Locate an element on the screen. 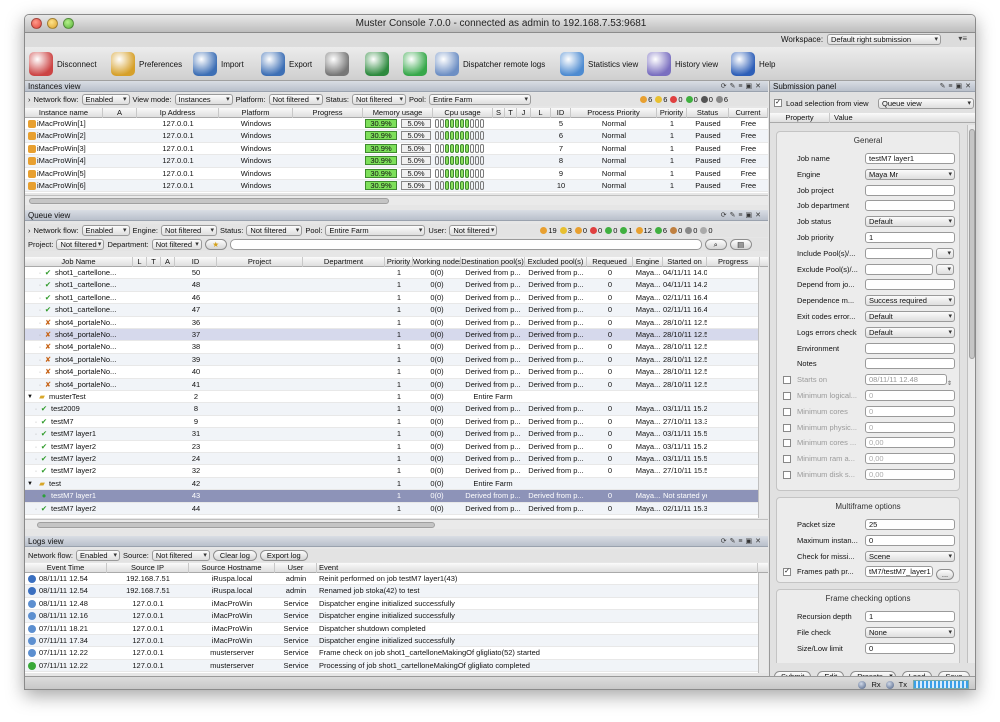 The width and height of the screenshot is (1000, 722). workspace-select: Default right submission is located at coordinates (884, 39).